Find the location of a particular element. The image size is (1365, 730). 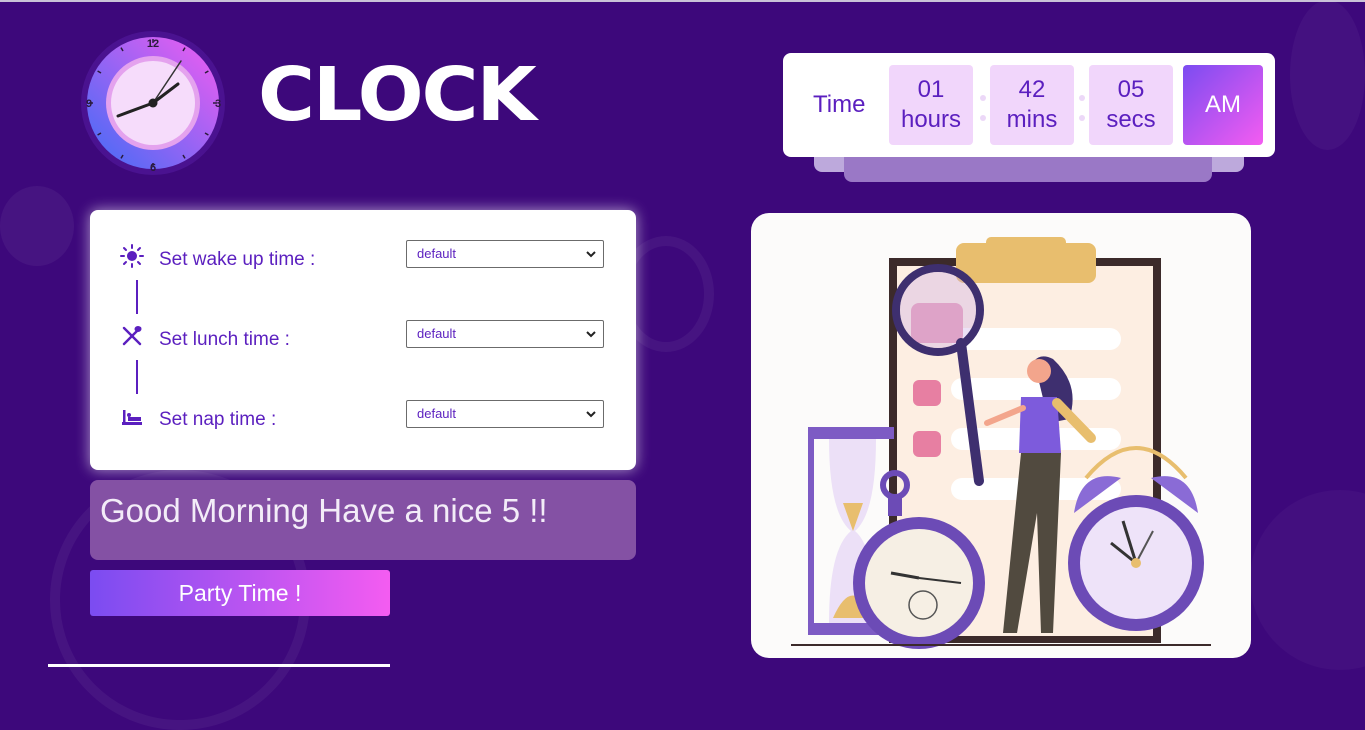

numeral-9: 9 is located at coordinates (89, 104).